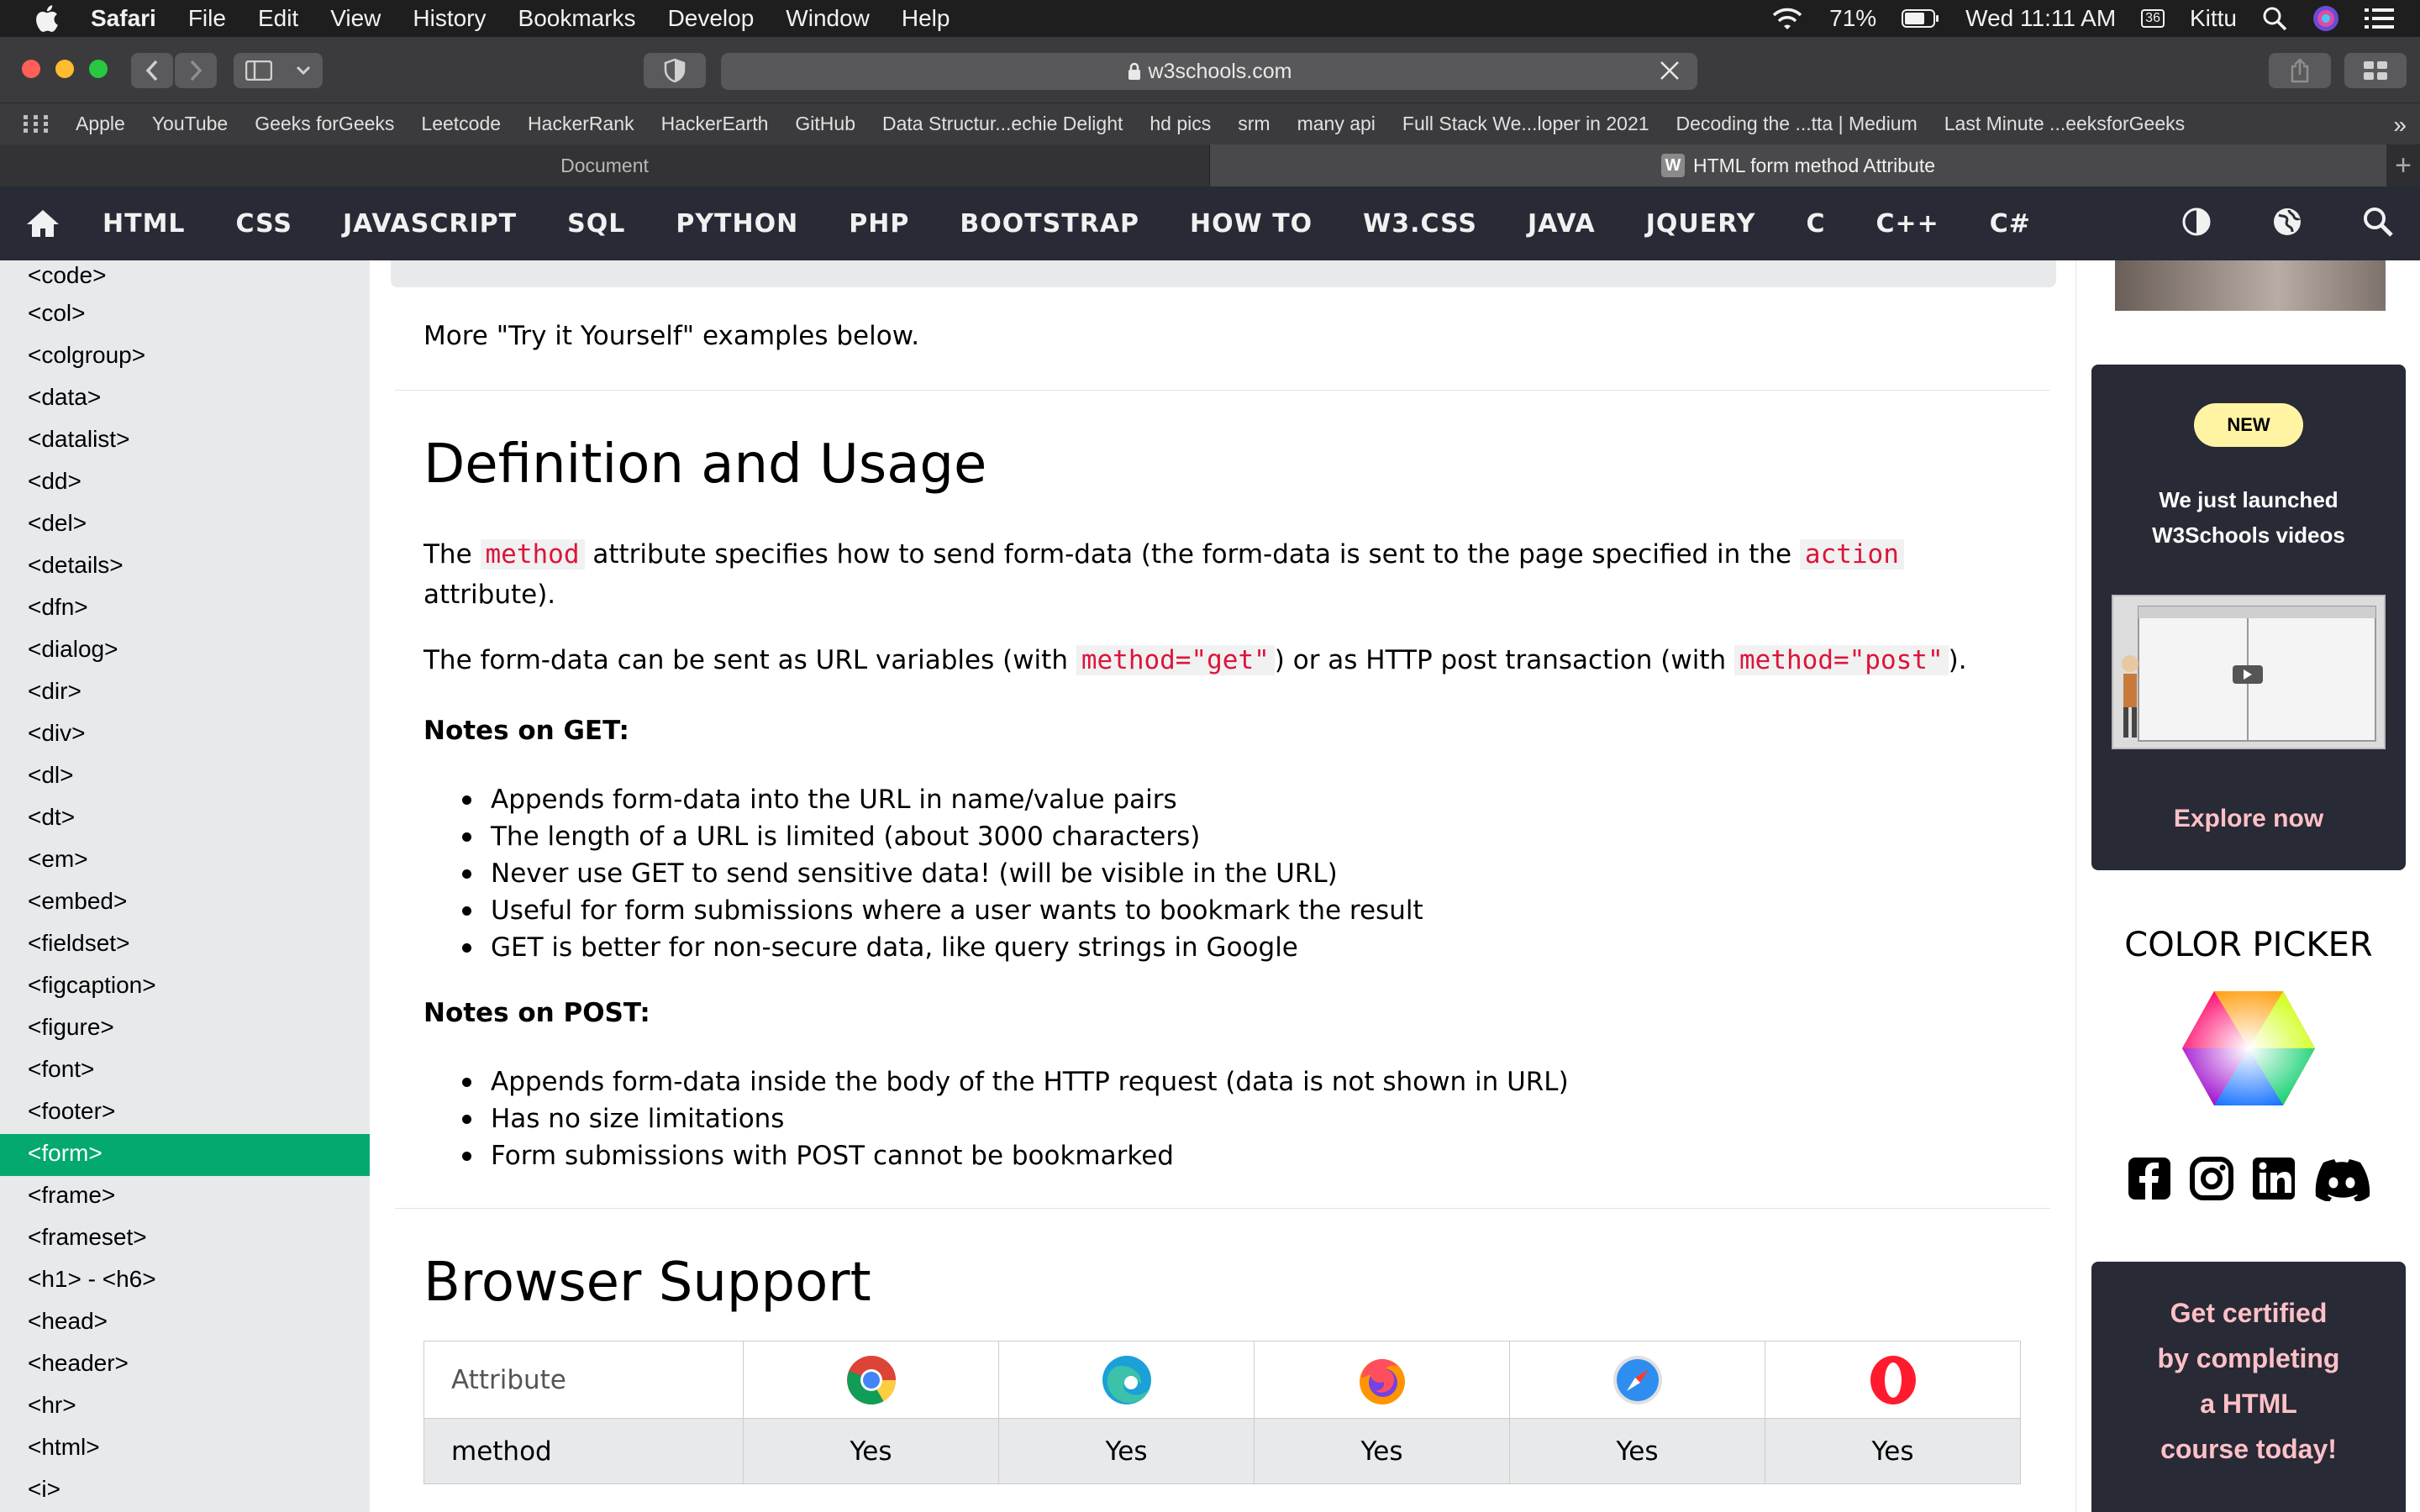 This screenshot has width=2420, height=1512. What do you see at coordinates (2250, 285) in the screenshot?
I see `ad-image` at bounding box center [2250, 285].